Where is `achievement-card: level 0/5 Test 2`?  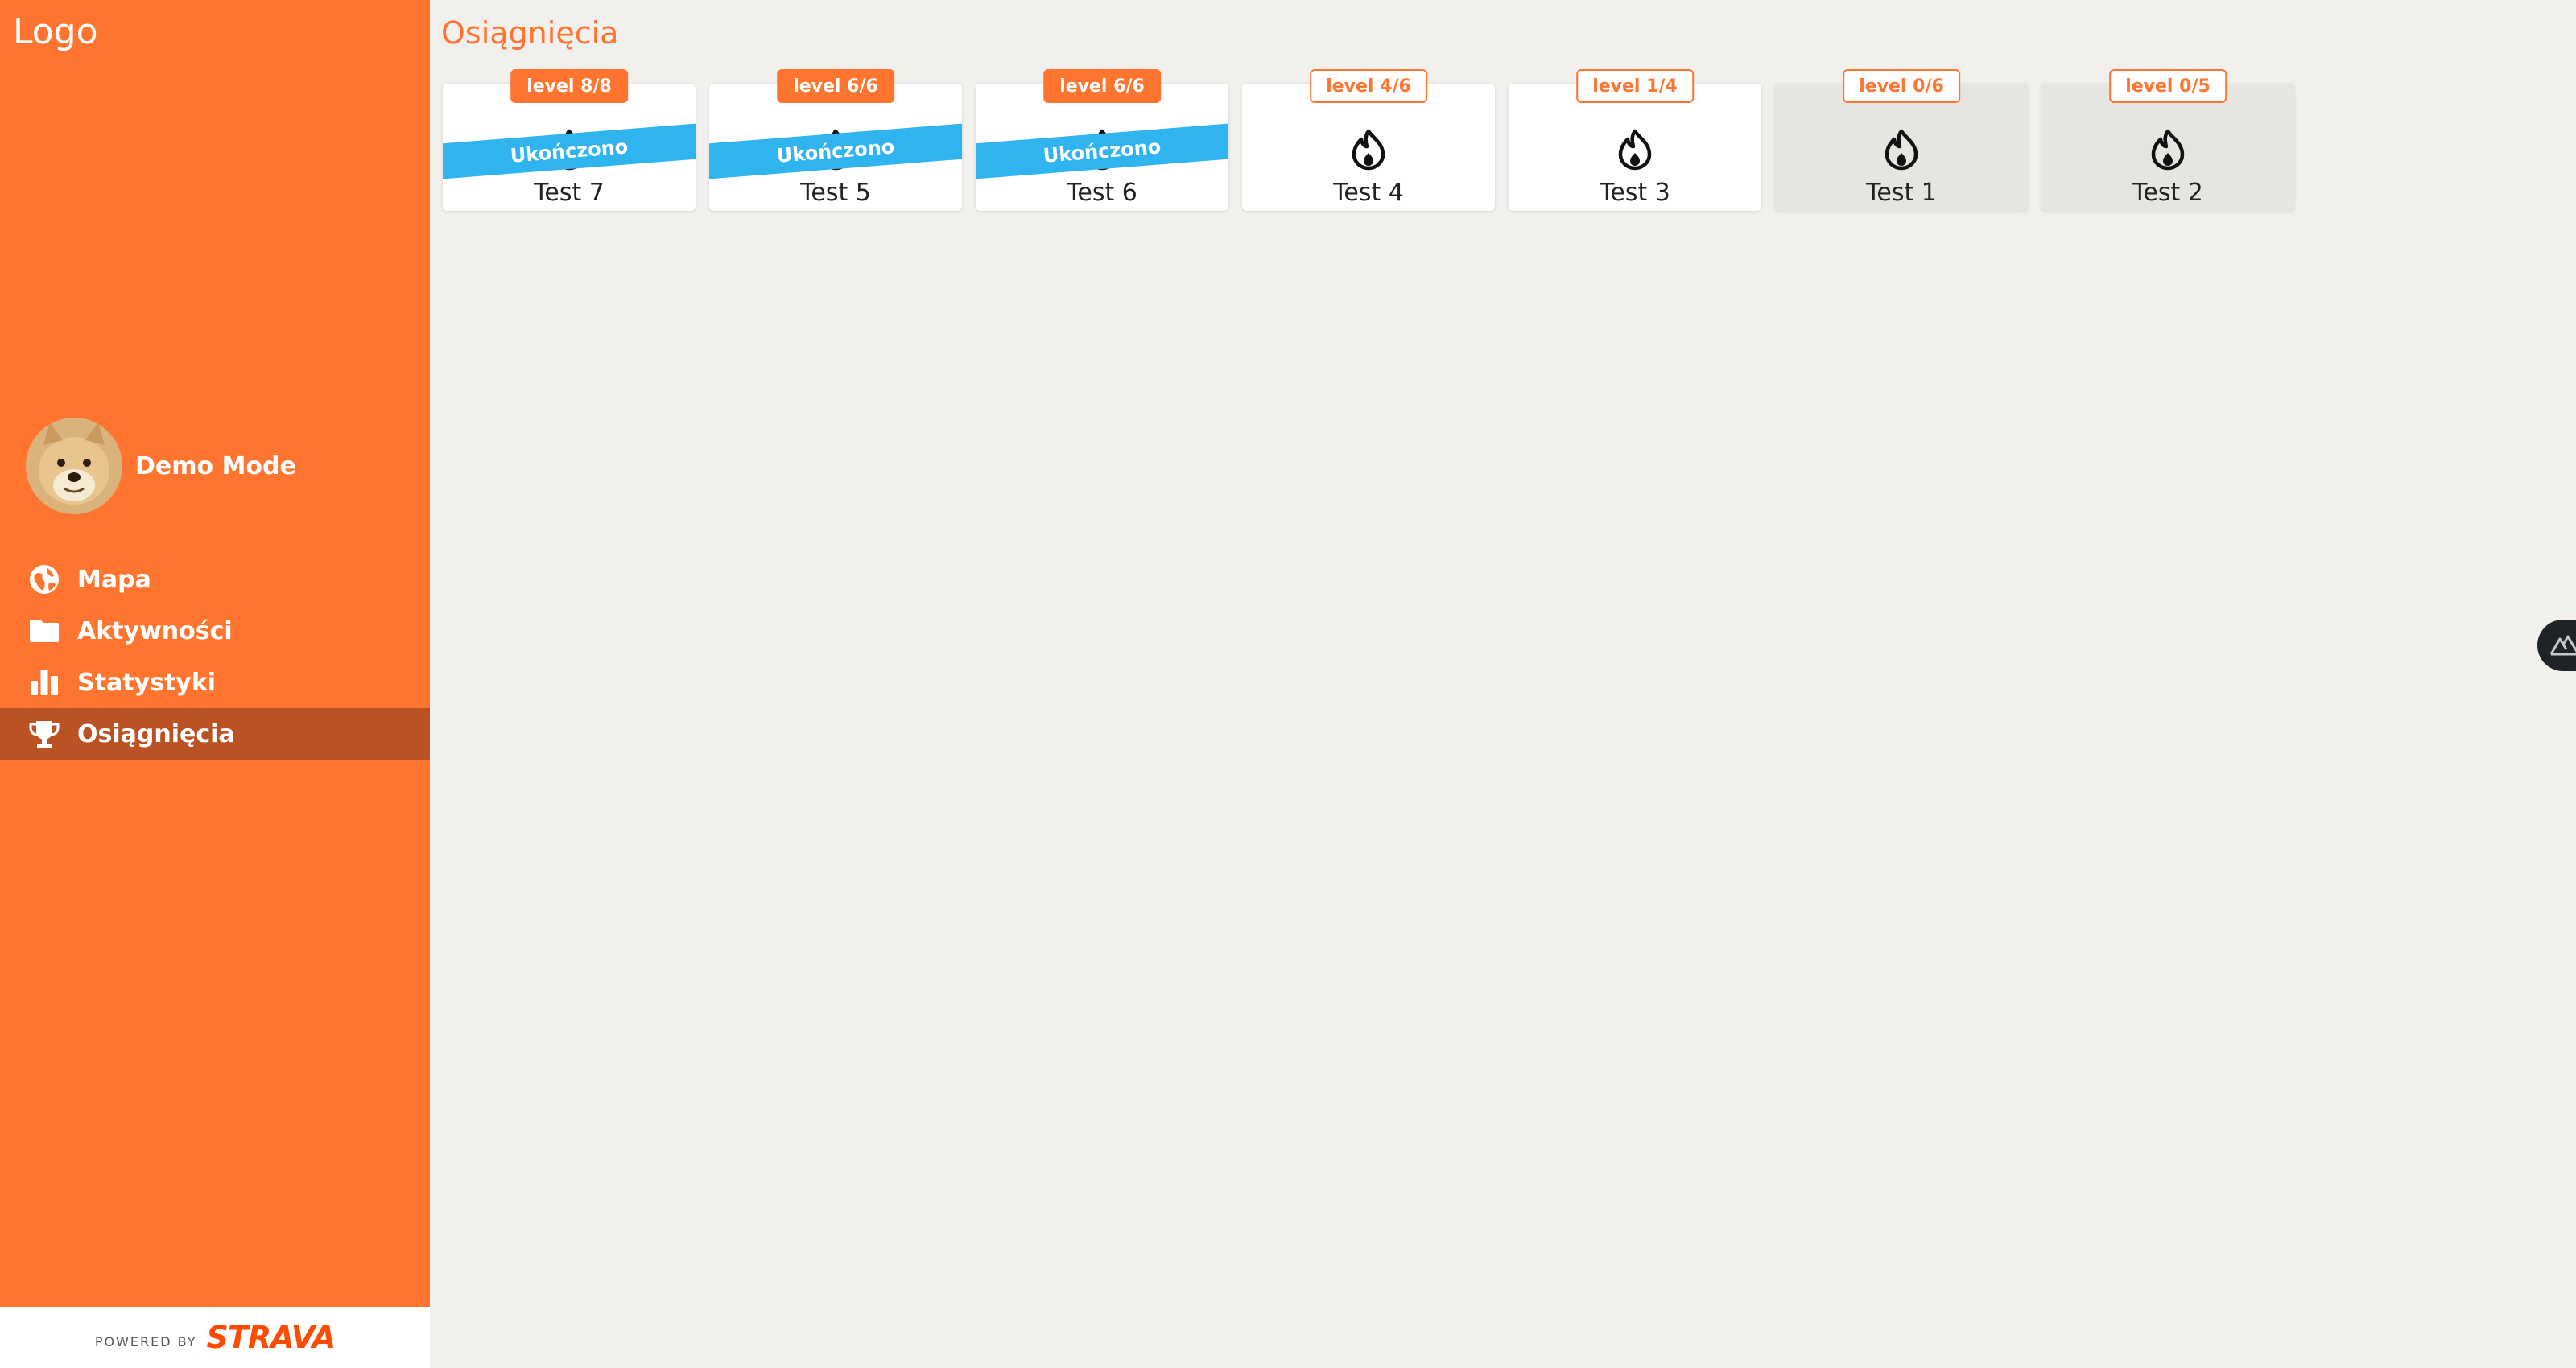
achievement-card: level 0/5 Test 2 is located at coordinates (2167, 140).